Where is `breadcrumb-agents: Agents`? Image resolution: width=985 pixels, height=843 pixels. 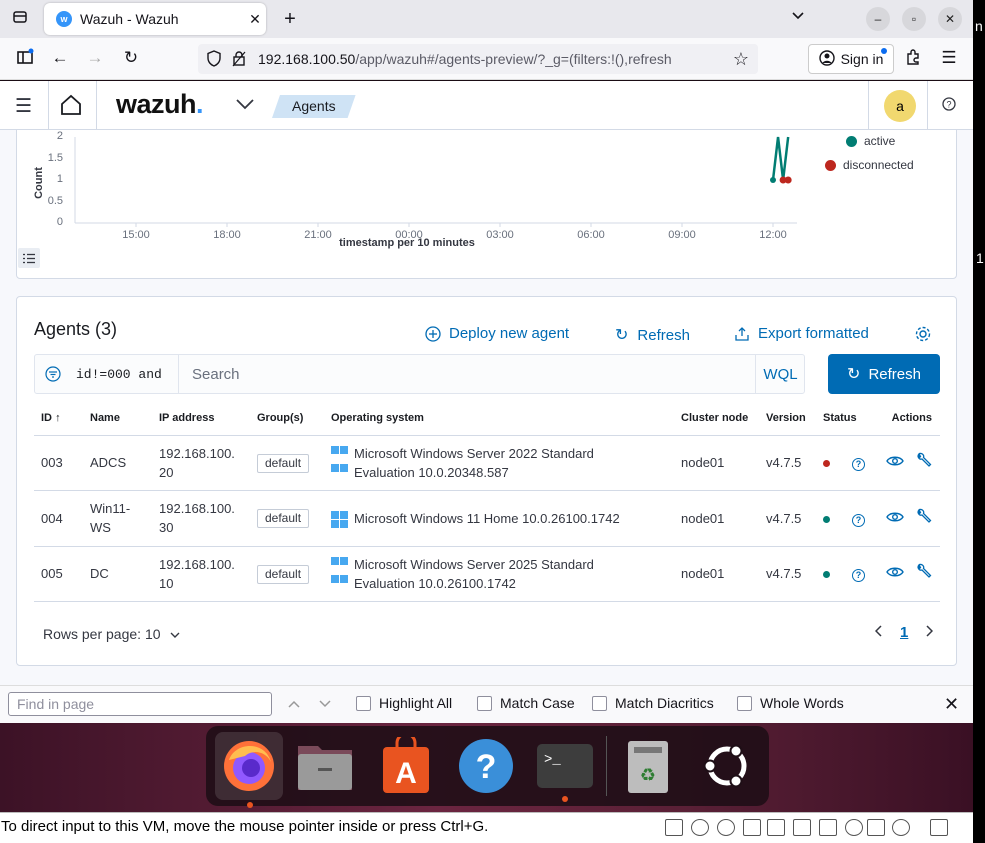
breadcrumb-agents: Agents is located at coordinates (314, 106).